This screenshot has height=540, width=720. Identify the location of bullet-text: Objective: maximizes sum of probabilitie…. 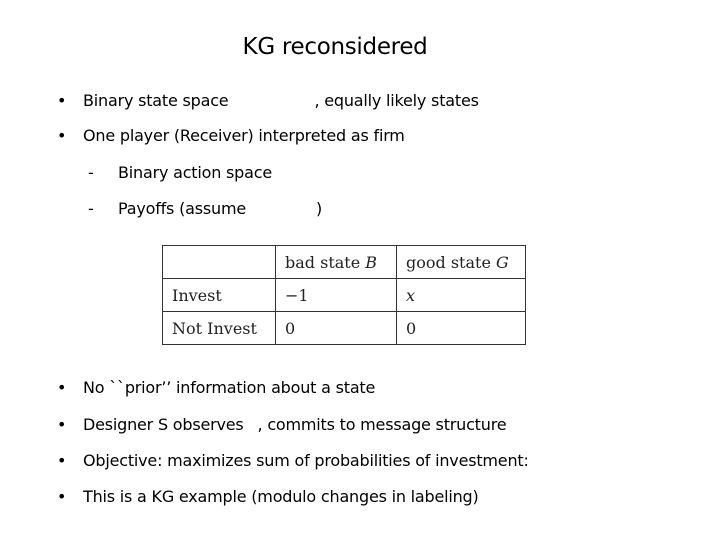
(306, 460).